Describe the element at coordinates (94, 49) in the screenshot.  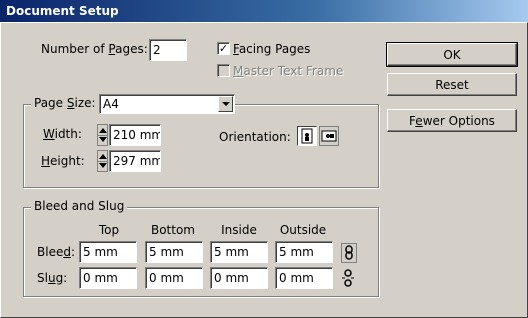
I see `number-of-pages-label: Number of Pages:` at that location.